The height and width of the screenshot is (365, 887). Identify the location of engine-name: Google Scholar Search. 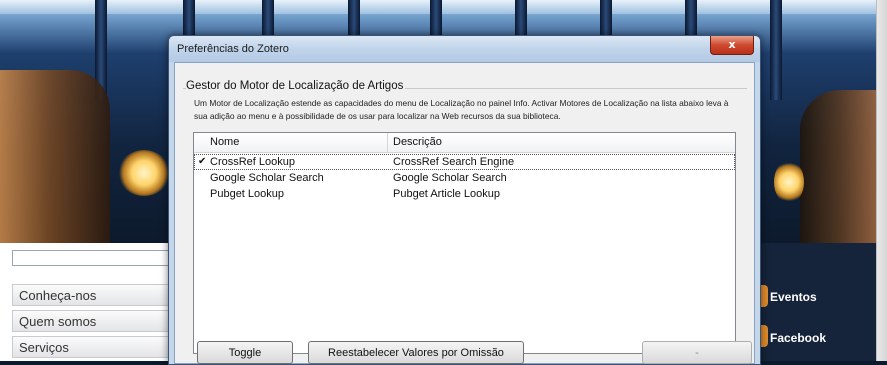
(267, 178).